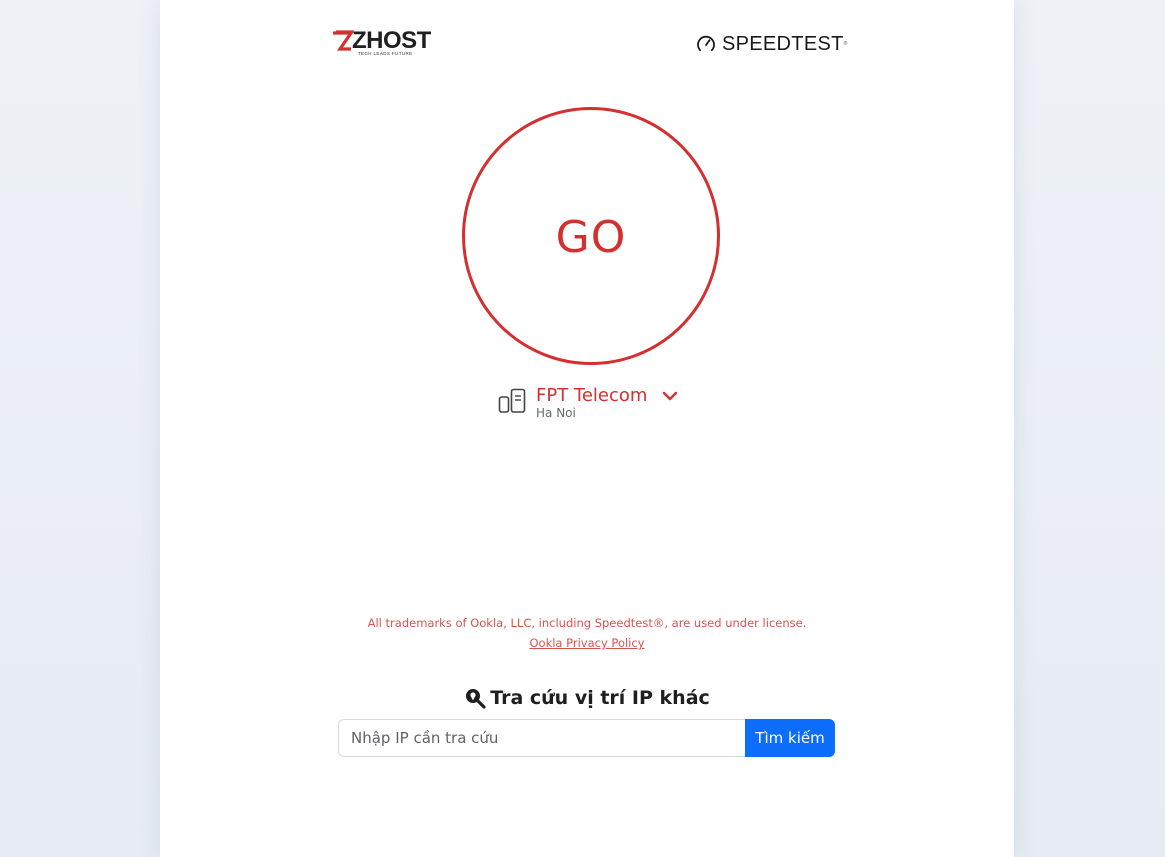 The width and height of the screenshot is (1165, 857). What do you see at coordinates (541, 738) in the screenshot?
I see `ip-input` at bounding box center [541, 738].